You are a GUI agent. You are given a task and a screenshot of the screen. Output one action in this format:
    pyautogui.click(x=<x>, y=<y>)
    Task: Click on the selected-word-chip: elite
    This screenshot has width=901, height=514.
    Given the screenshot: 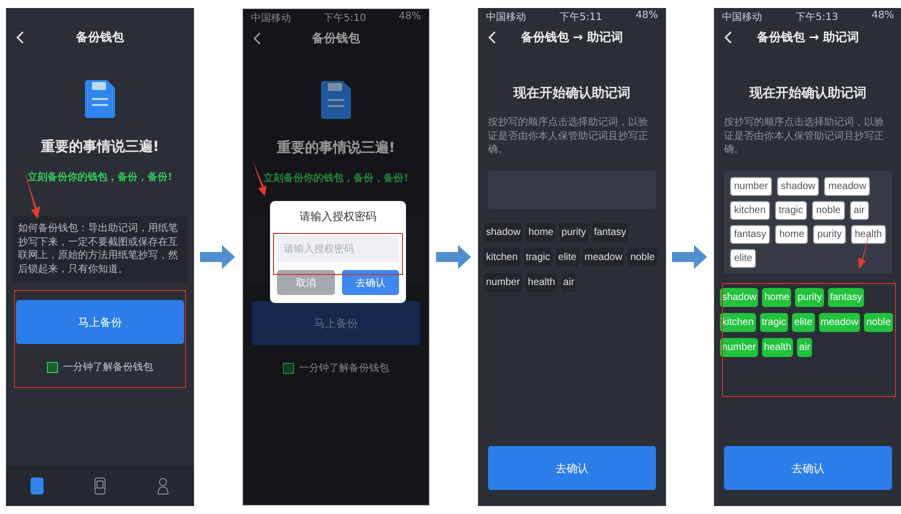 What is the action you would take?
    pyautogui.click(x=743, y=258)
    